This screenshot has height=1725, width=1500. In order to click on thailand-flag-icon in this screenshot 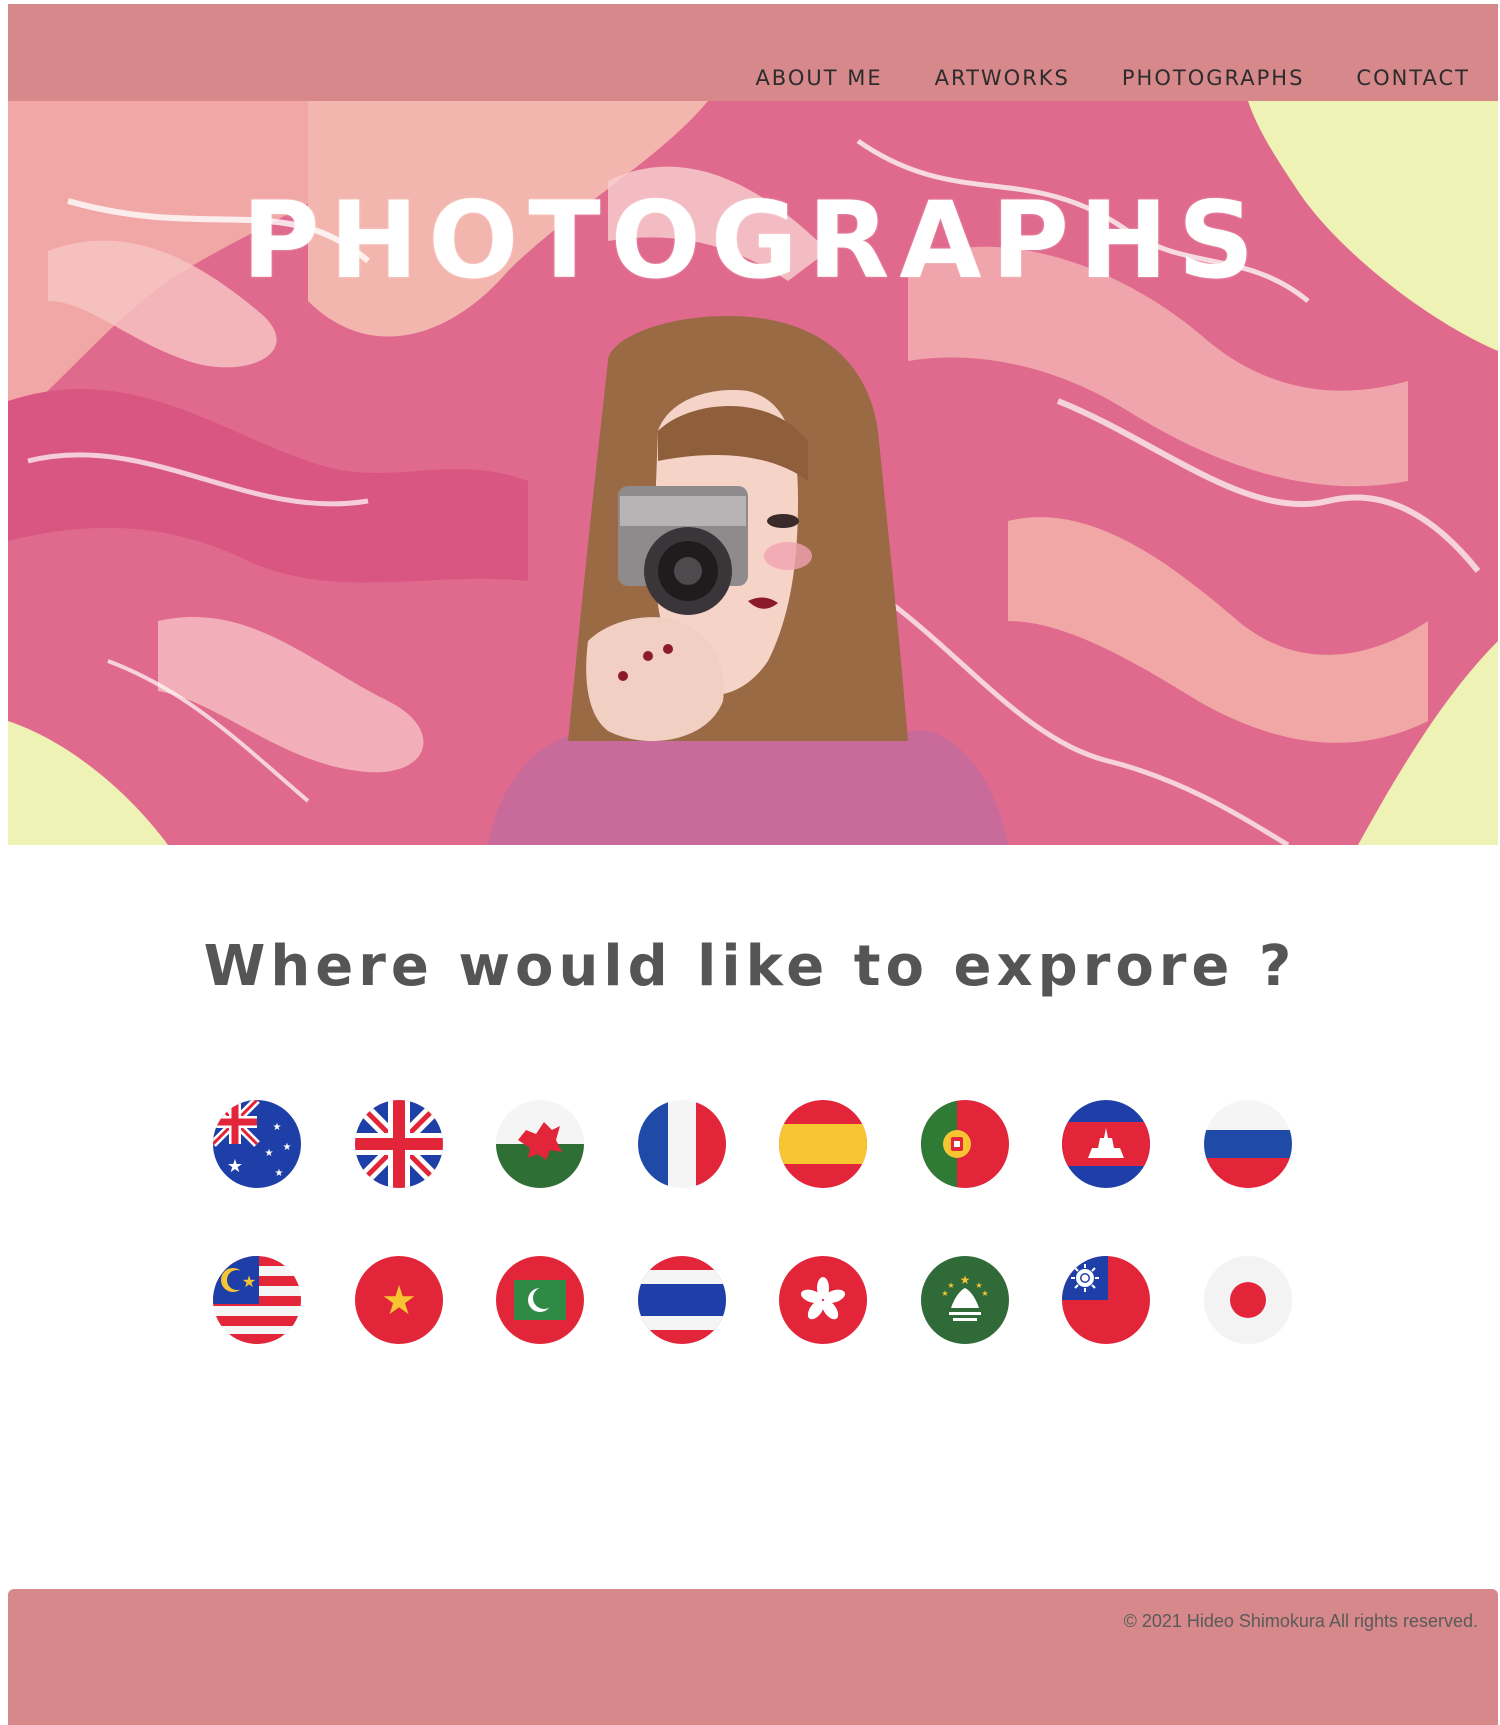, I will do `click(681, 1300)`.